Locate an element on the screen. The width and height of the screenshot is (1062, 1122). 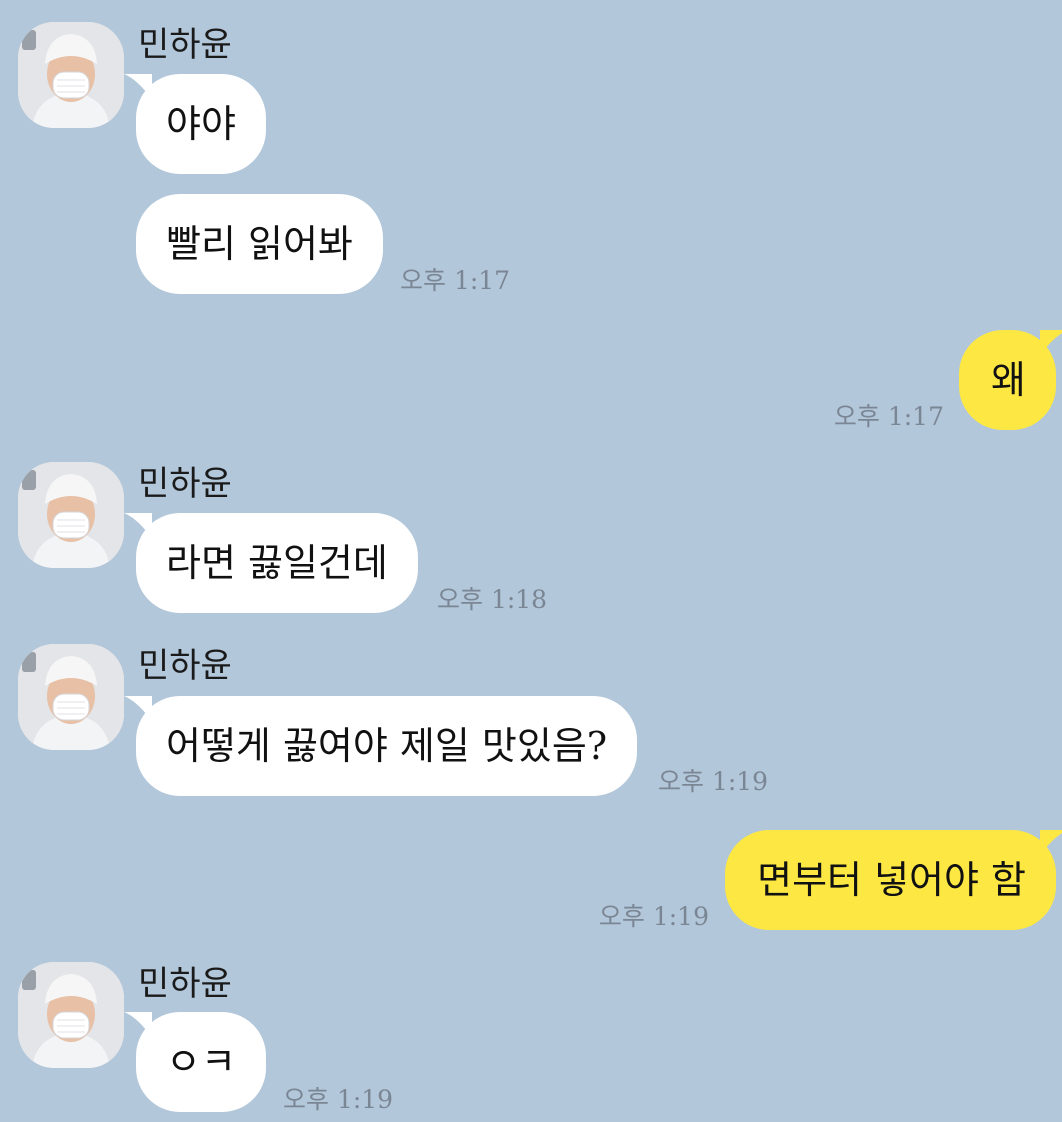
message-bubble: ㅇㅋ is located at coordinates (195, 1062).